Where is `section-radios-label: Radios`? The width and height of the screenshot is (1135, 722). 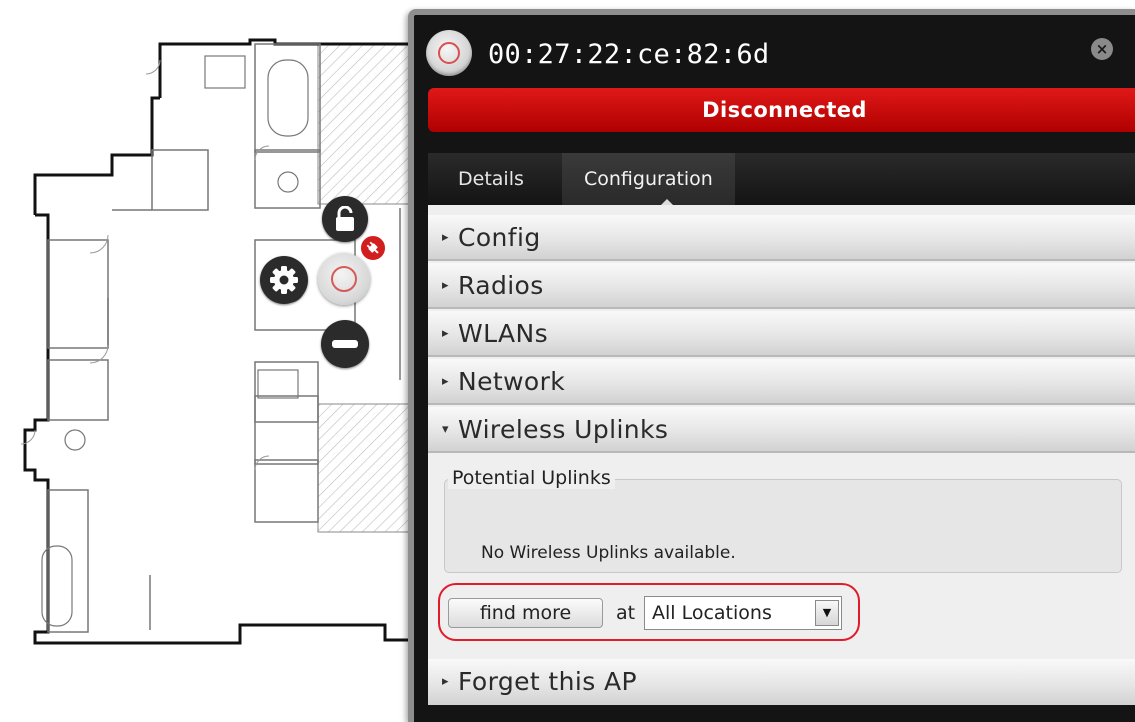
section-radios-label: Radios is located at coordinates (501, 285).